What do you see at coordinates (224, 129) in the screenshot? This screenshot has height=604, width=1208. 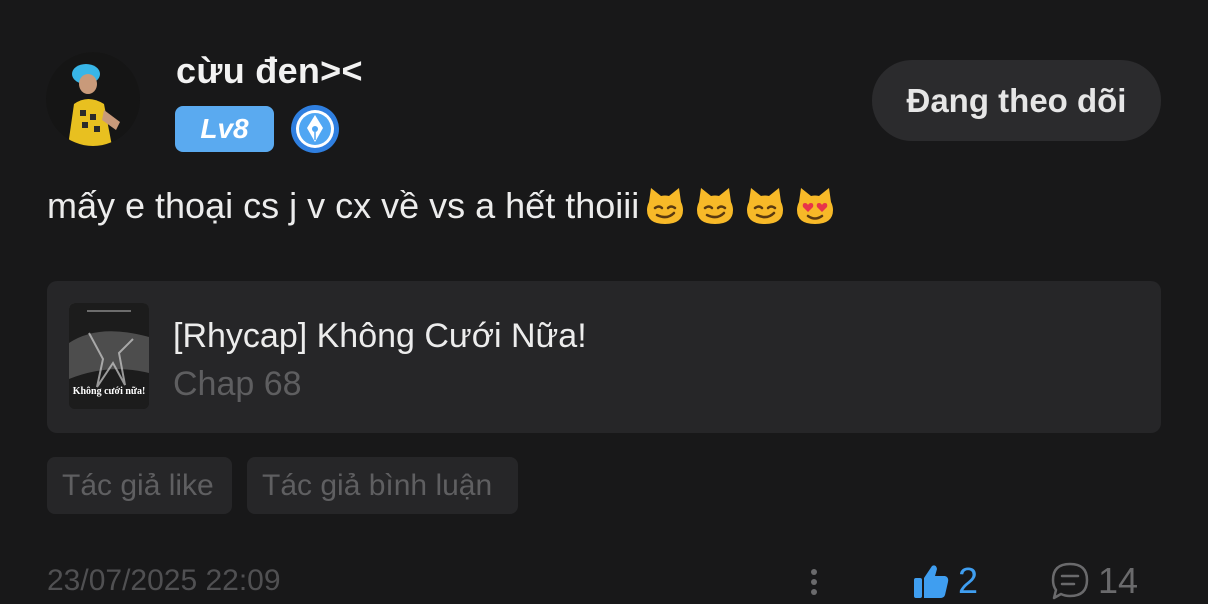 I see `level-badge: Lv8` at bounding box center [224, 129].